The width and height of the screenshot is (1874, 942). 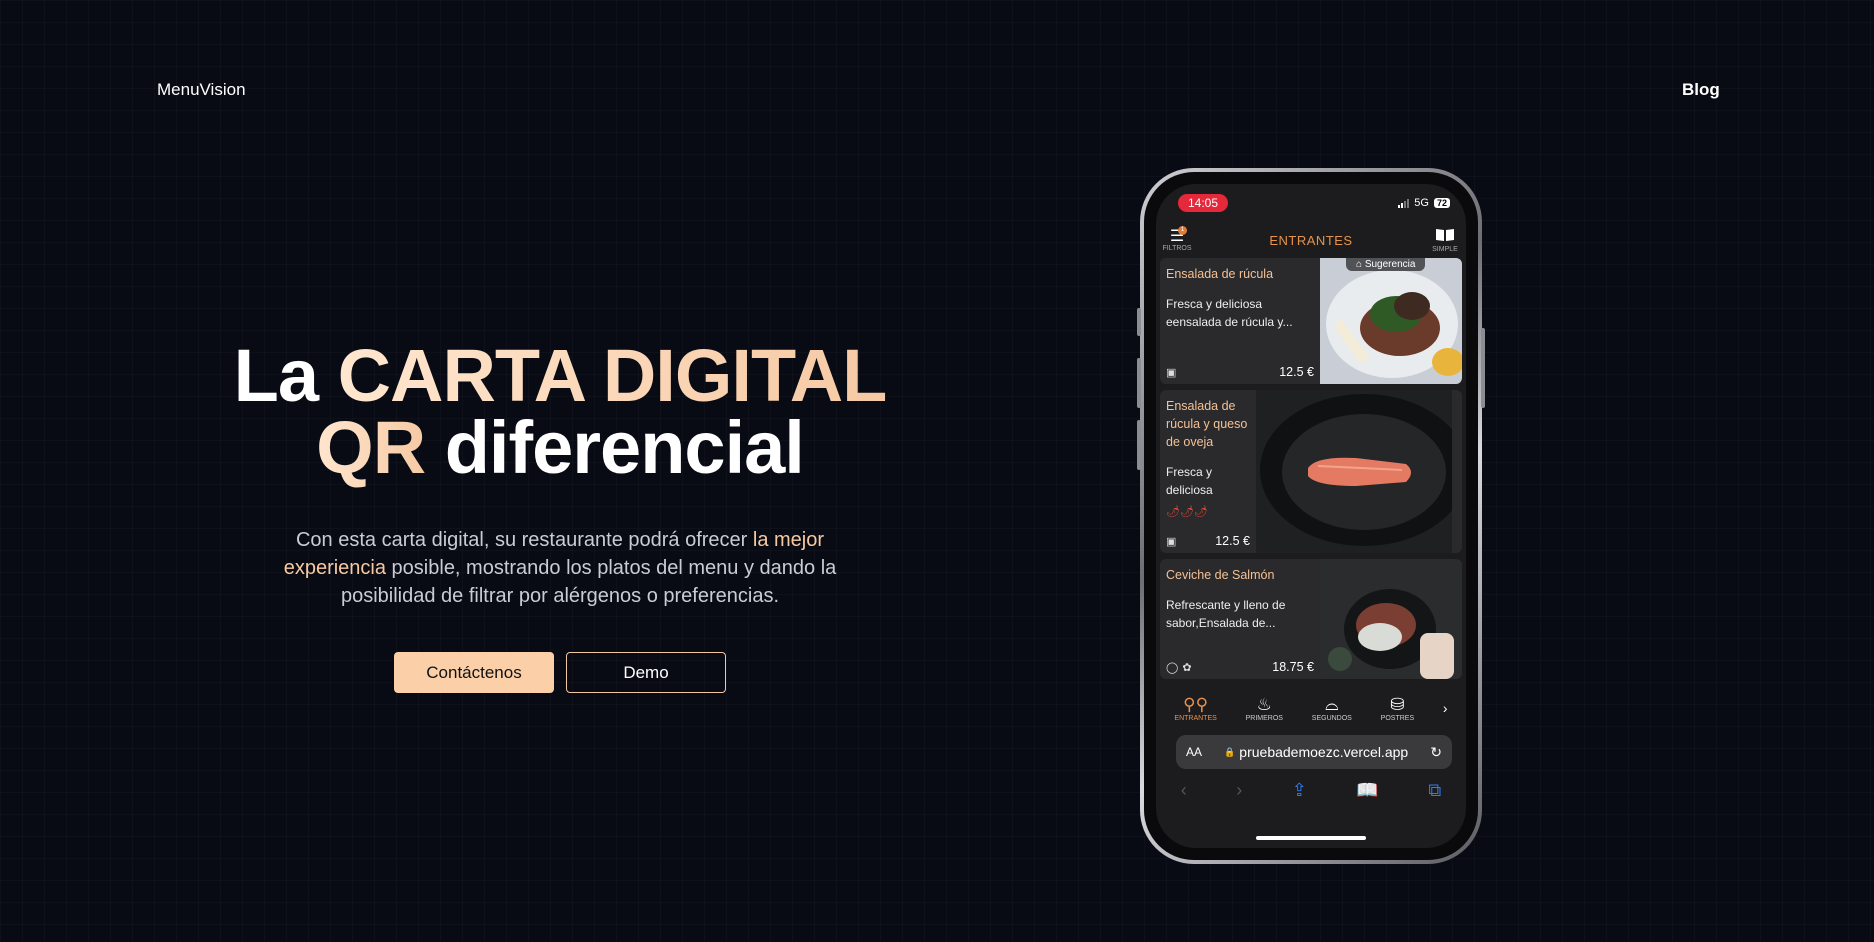 What do you see at coordinates (1220, 575) in the screenshot?
I see `dish-name: Ceviche de Salmón` at bounding box center [1220, 575].